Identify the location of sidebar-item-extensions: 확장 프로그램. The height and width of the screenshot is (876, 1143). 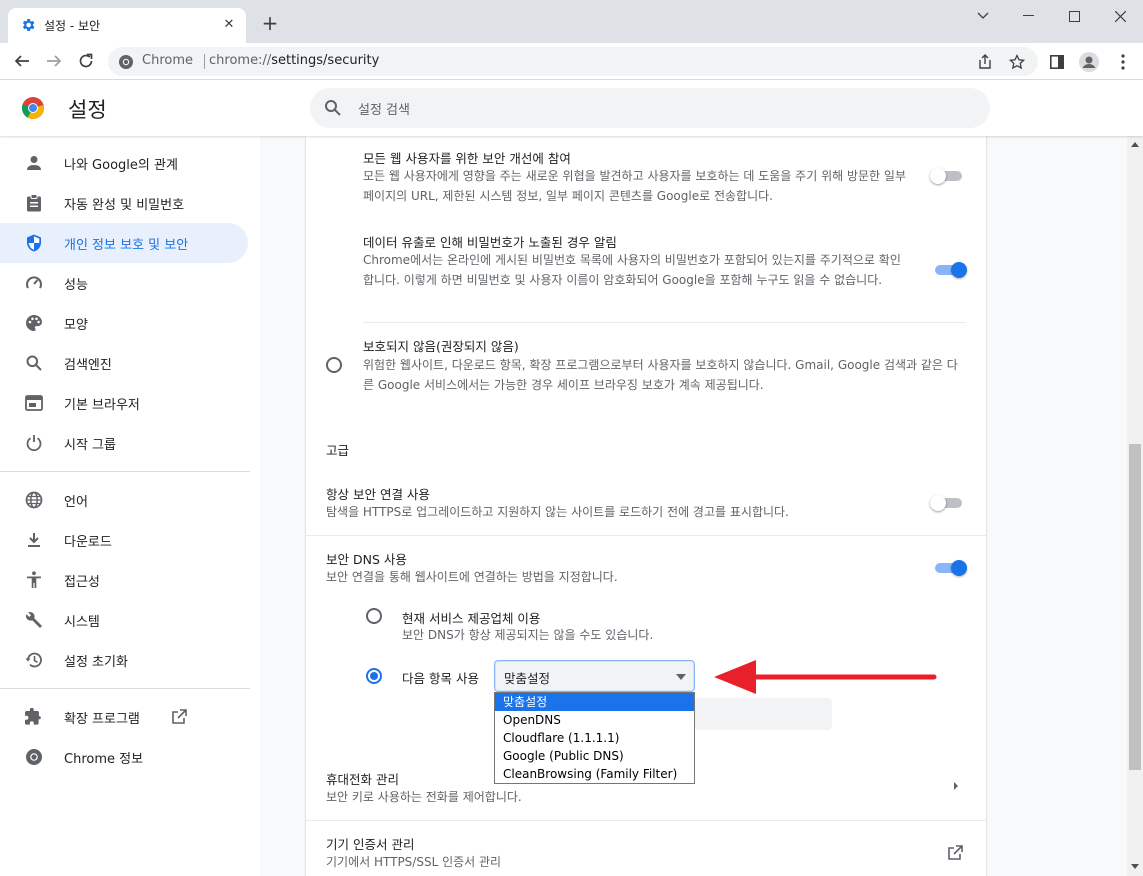
(124, 717).